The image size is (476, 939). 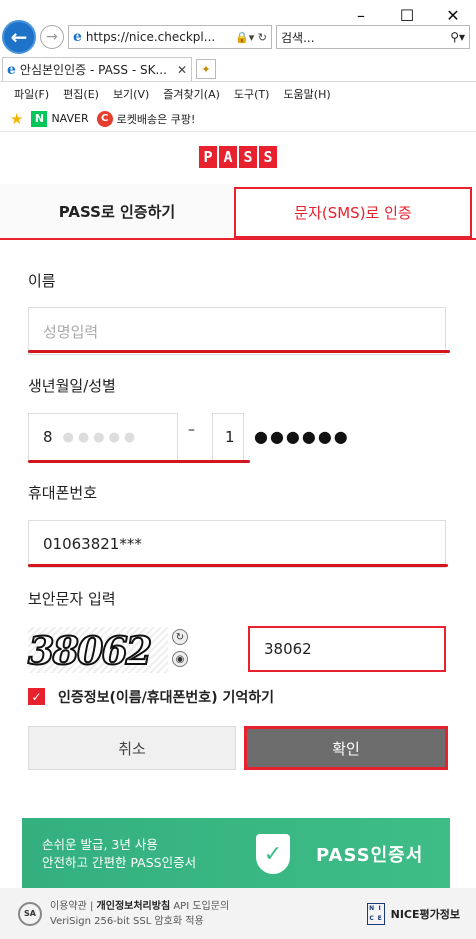 I want to click on pass-banner: 손쉬운 발급, 3년 사용 안전하고 간편한 PASS인증서 ✓ PASS인증서, so click(x=236, y=854).